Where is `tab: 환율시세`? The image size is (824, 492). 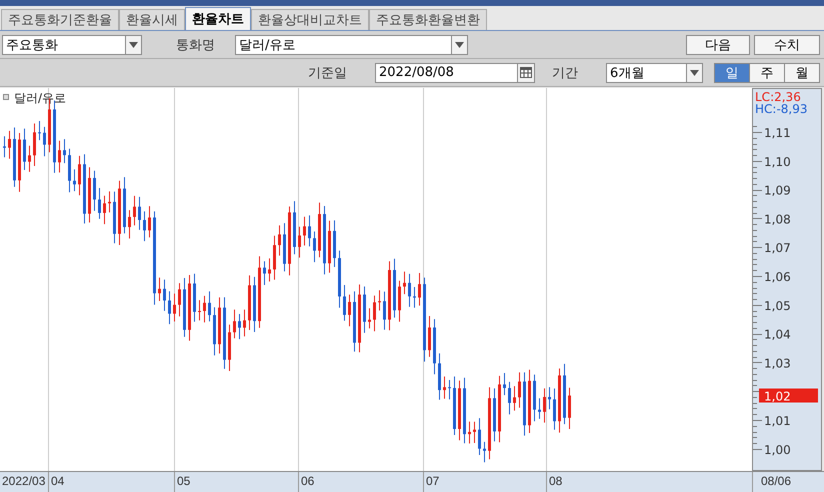 tab: 환율시세 is located at coordinates (152, 19).